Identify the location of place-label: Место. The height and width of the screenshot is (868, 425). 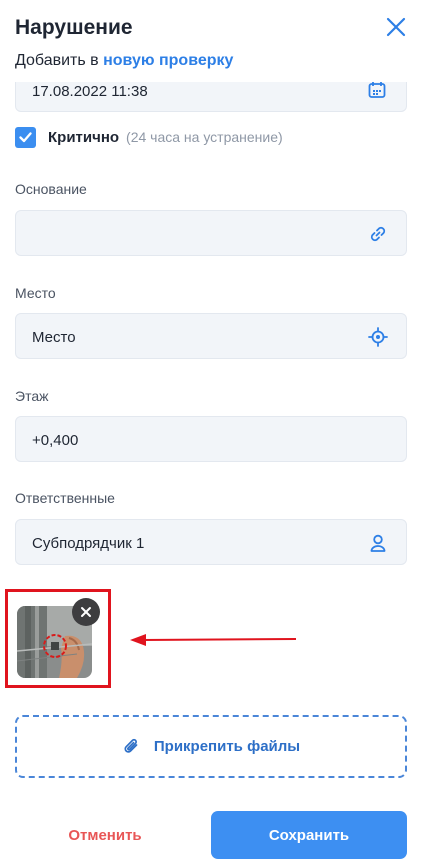
(35, 293).